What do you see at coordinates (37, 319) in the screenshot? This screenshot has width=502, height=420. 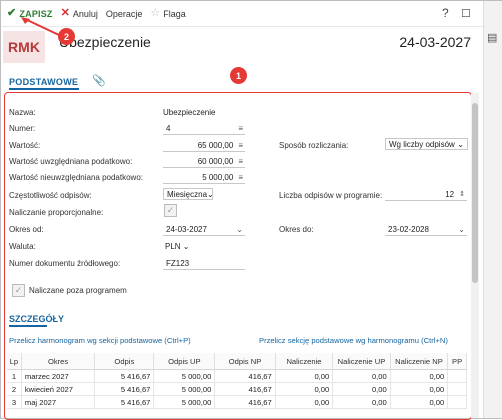 I see `details-title: SZCZEGÓŁY` at bounding box center [37, 319].